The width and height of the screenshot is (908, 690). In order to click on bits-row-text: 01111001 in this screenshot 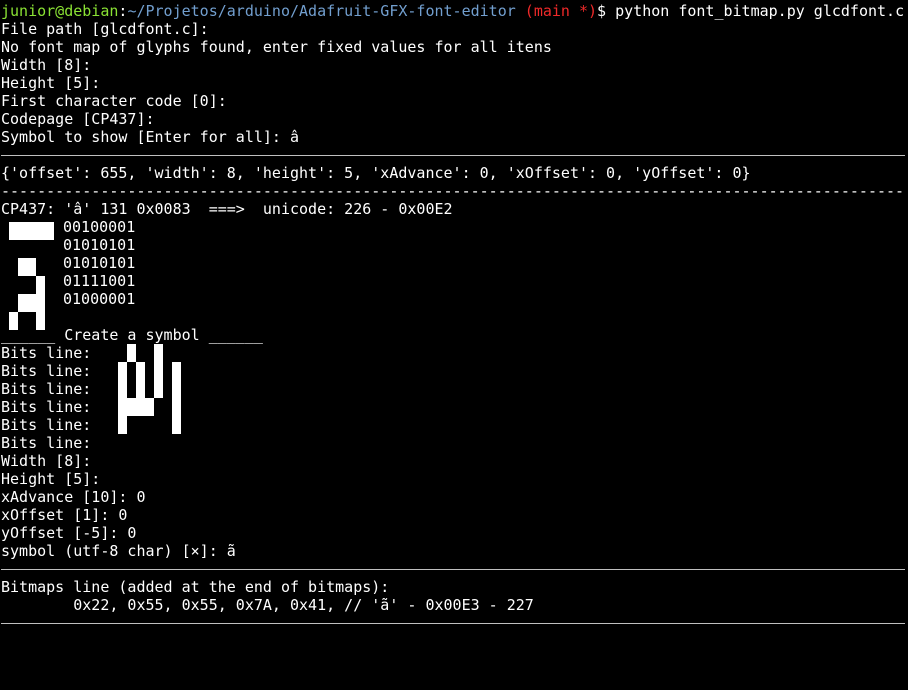, I will do `click(99, 281)`.